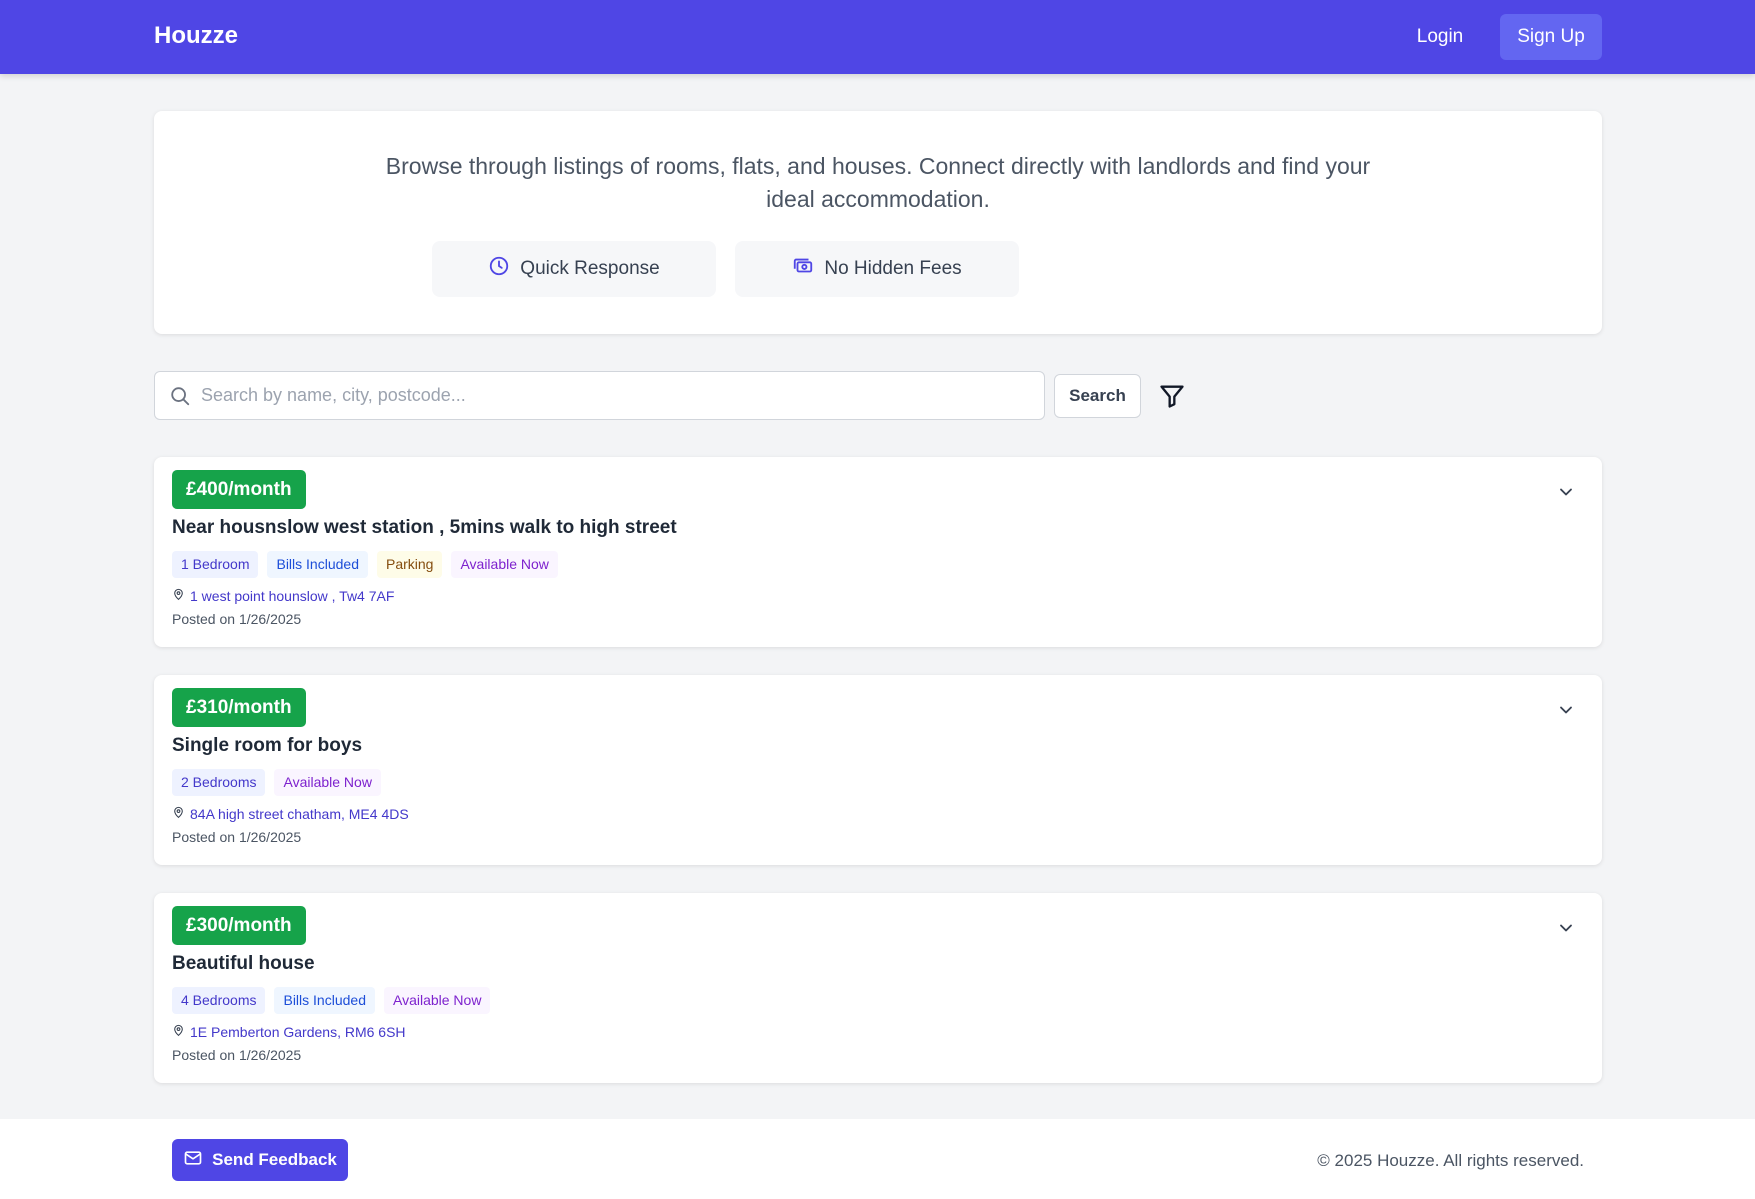  What do you see at coordinates (239, 489) in the screenshot?
I see `price-badge: £400/month` at bounding box center [239, 489].